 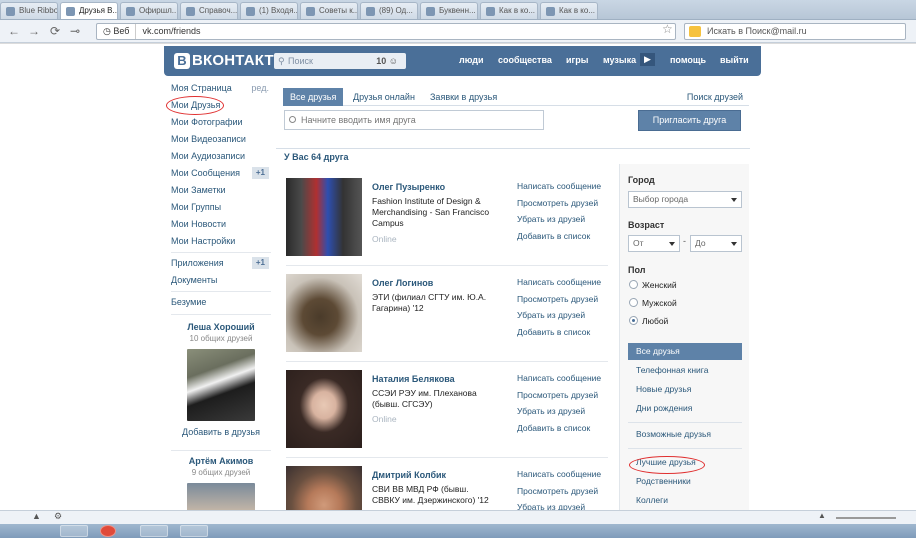 I want to click on browser-tab: Blue Ribbon, so click(x=29, y=10).